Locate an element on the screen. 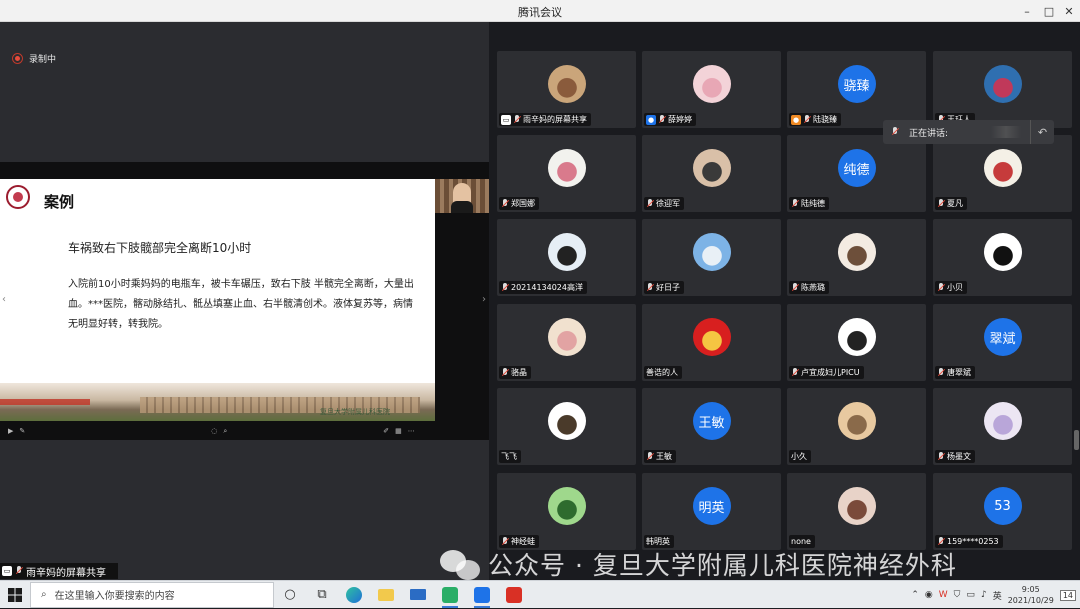 This screenshot has height=609, width=1080. participant-tile: 20214134024高洋 is located at coordinates (566, 257).